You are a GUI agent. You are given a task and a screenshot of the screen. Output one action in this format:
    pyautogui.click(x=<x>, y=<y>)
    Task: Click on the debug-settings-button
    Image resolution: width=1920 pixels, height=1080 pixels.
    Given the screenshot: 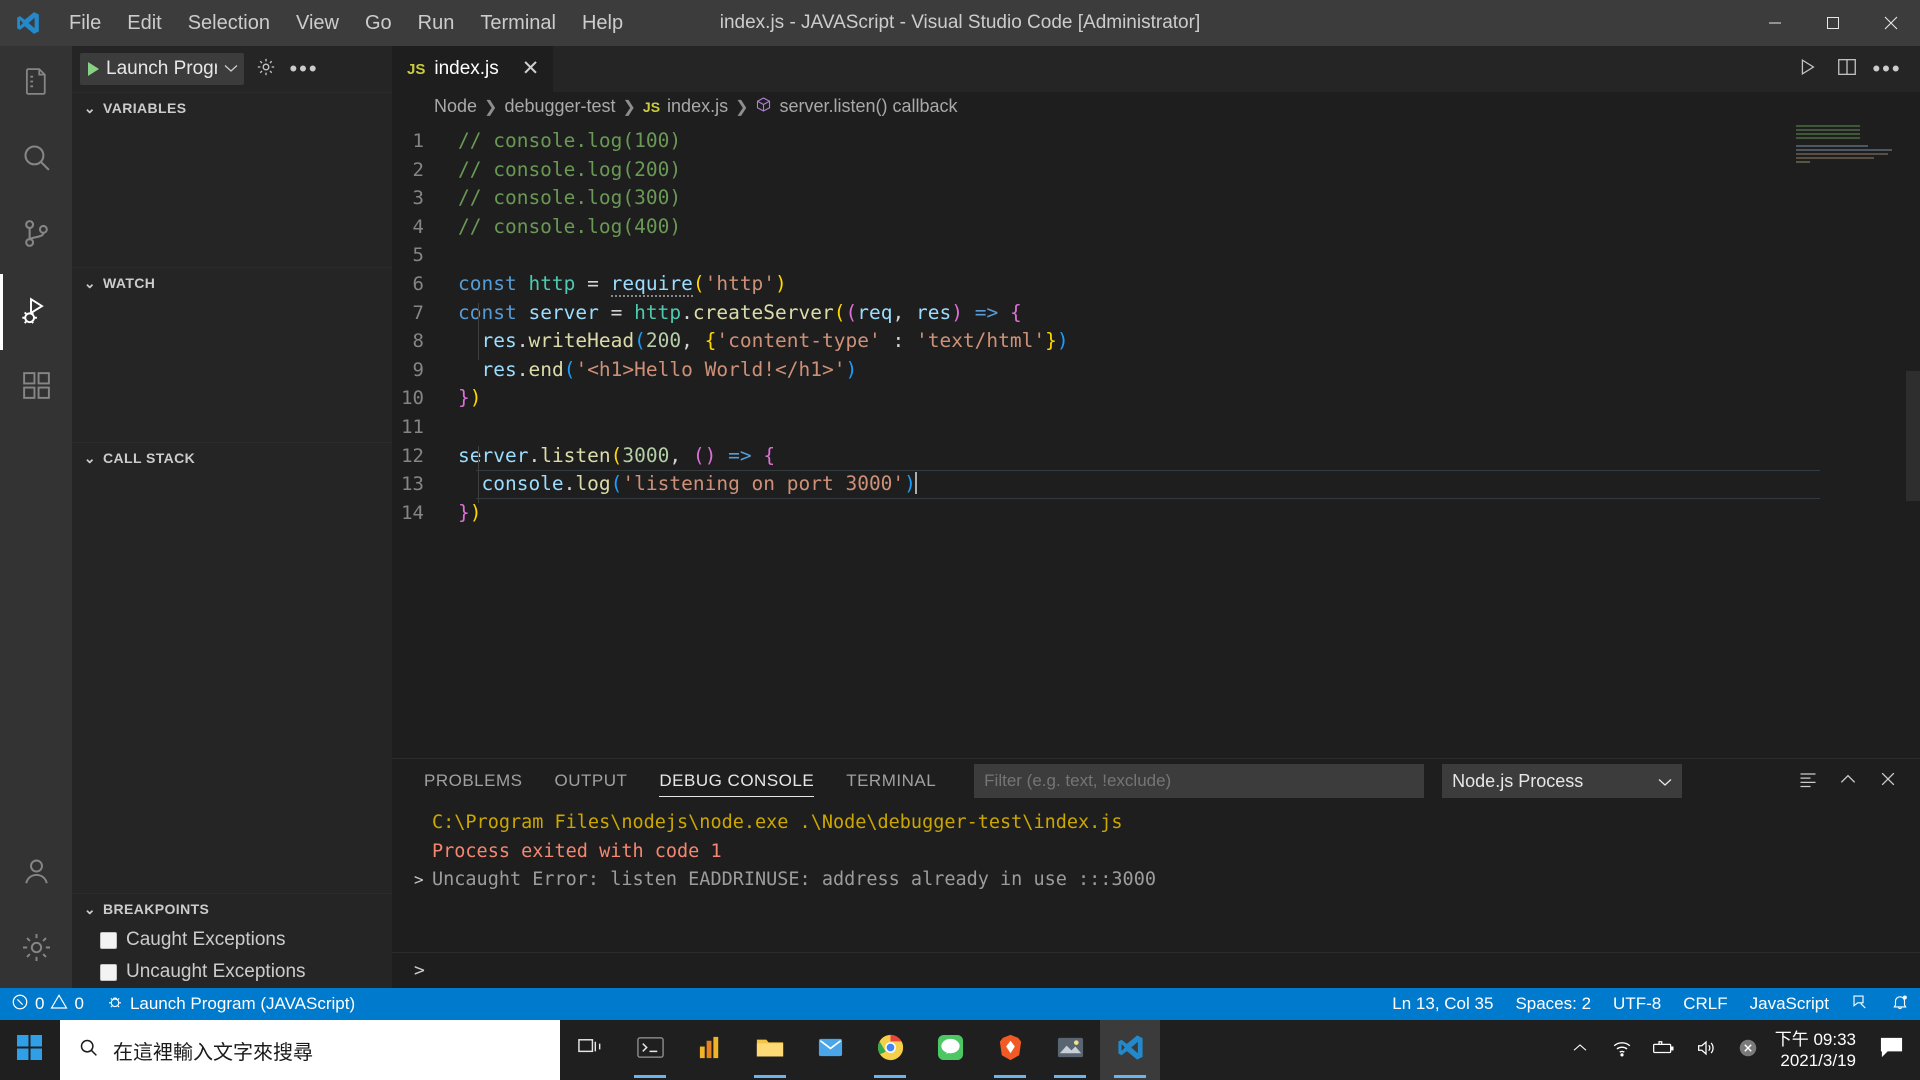 What is the action you would take?
    pyautogui.click(x=266, y=69)
    